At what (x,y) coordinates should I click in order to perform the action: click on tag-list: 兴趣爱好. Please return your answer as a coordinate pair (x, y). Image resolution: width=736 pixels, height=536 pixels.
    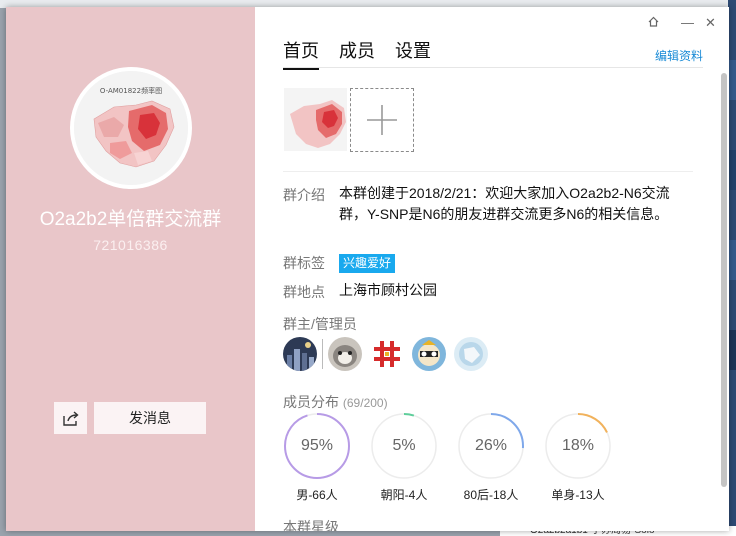
    Looking at the image, I should click on (367, 262).